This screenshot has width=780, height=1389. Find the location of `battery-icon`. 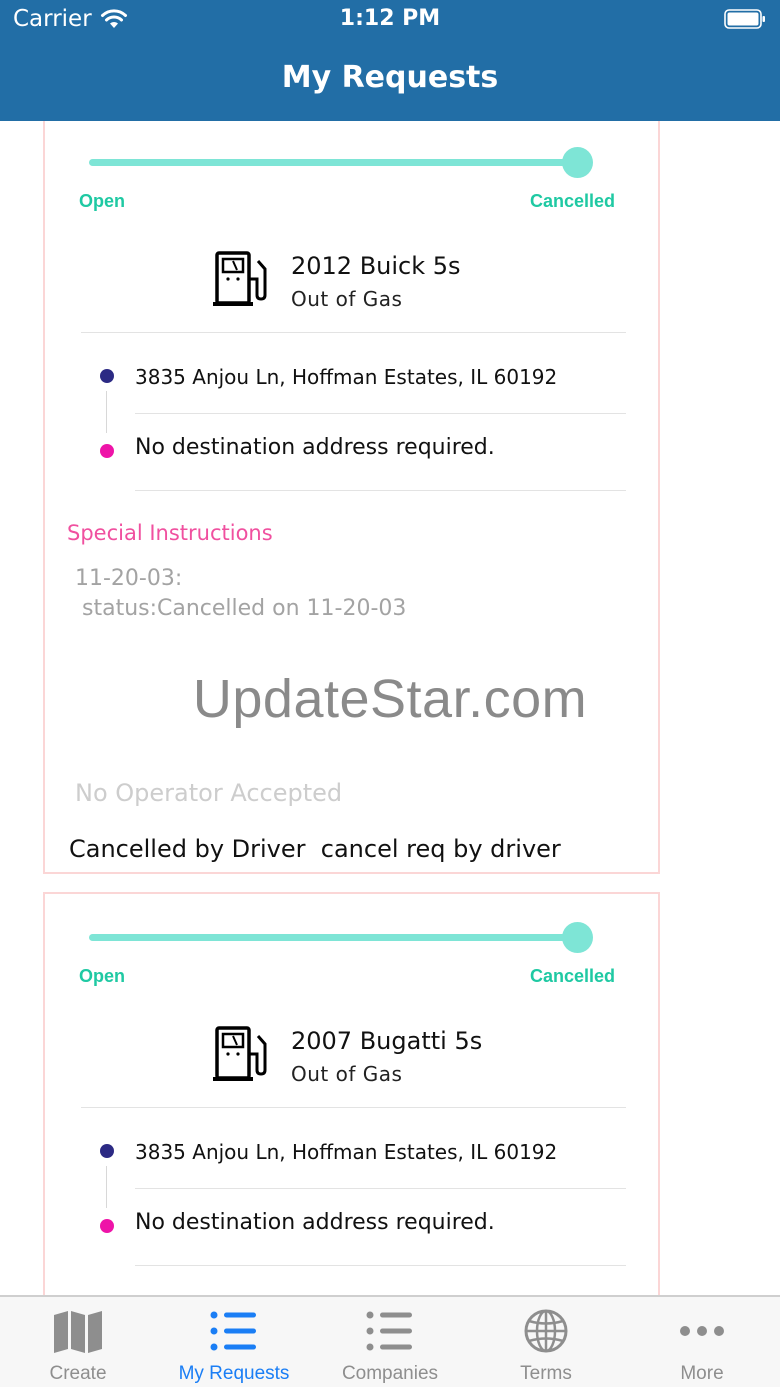

battery-icon is located at coordinates (744, 19).